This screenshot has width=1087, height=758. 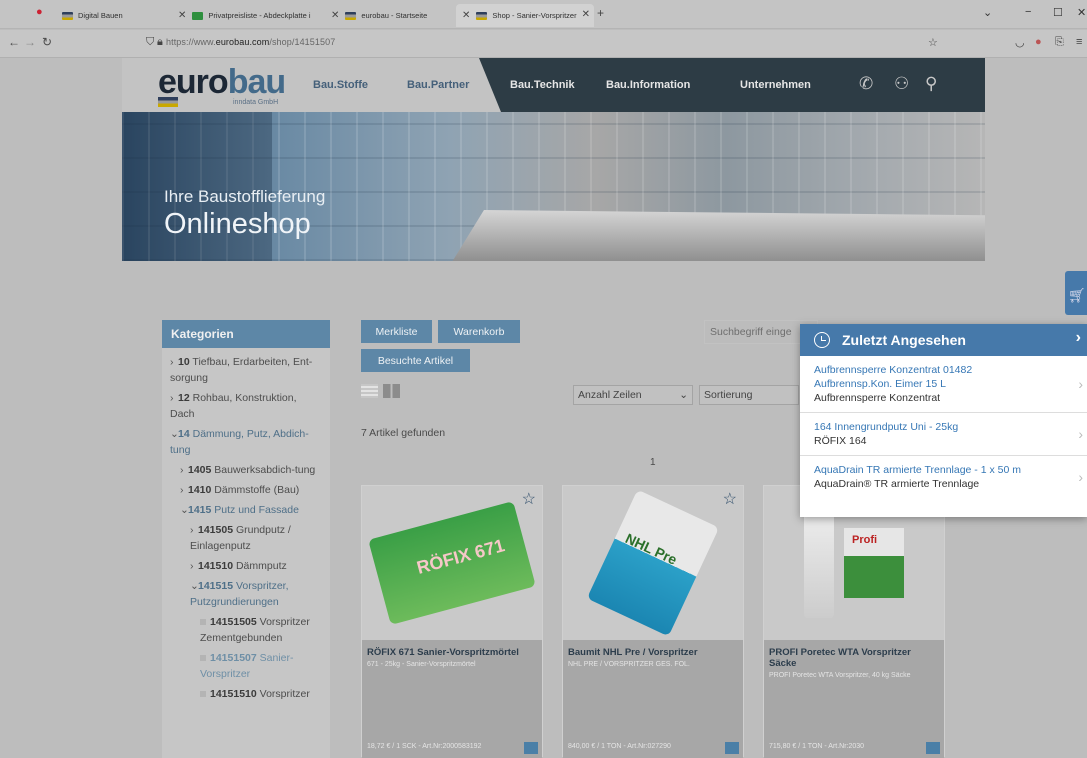 What do you see at coordinates (651, 549) in the screenshot?
I see `bag-label: NHL Pre` at bounding box center [651, 549].